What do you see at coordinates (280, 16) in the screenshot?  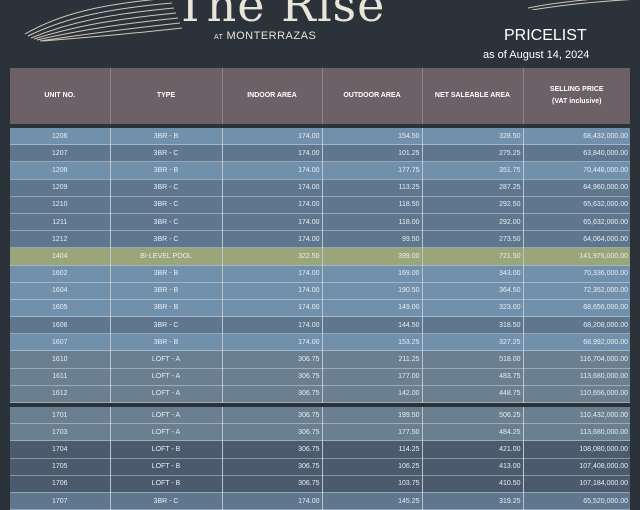 I see `brand-title: The Rise` at bounding box center [280, 16].